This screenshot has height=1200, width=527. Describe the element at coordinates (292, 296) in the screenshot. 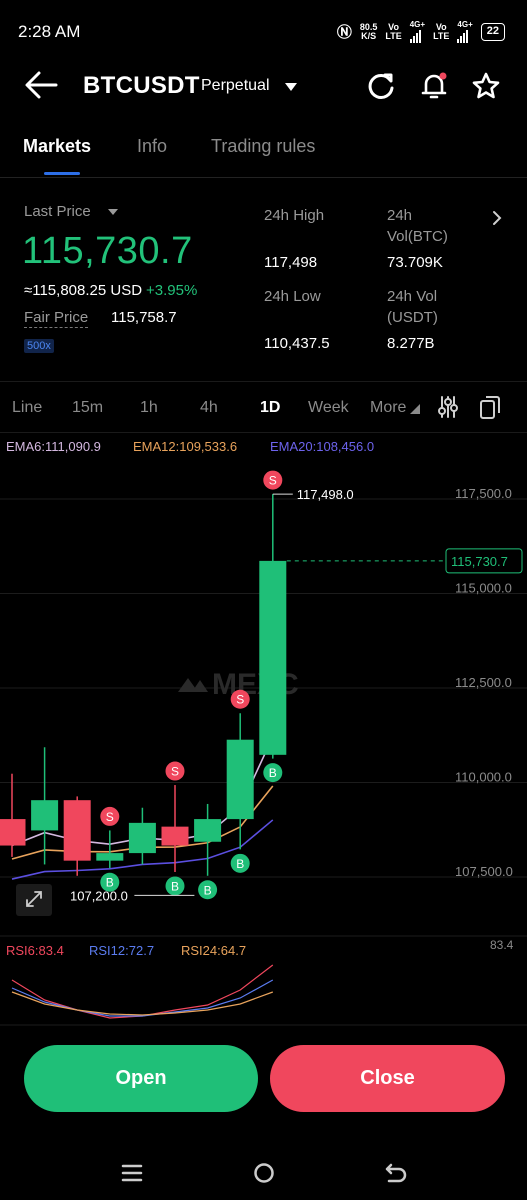

I see `stat-low-label: 24h Low` at that location.